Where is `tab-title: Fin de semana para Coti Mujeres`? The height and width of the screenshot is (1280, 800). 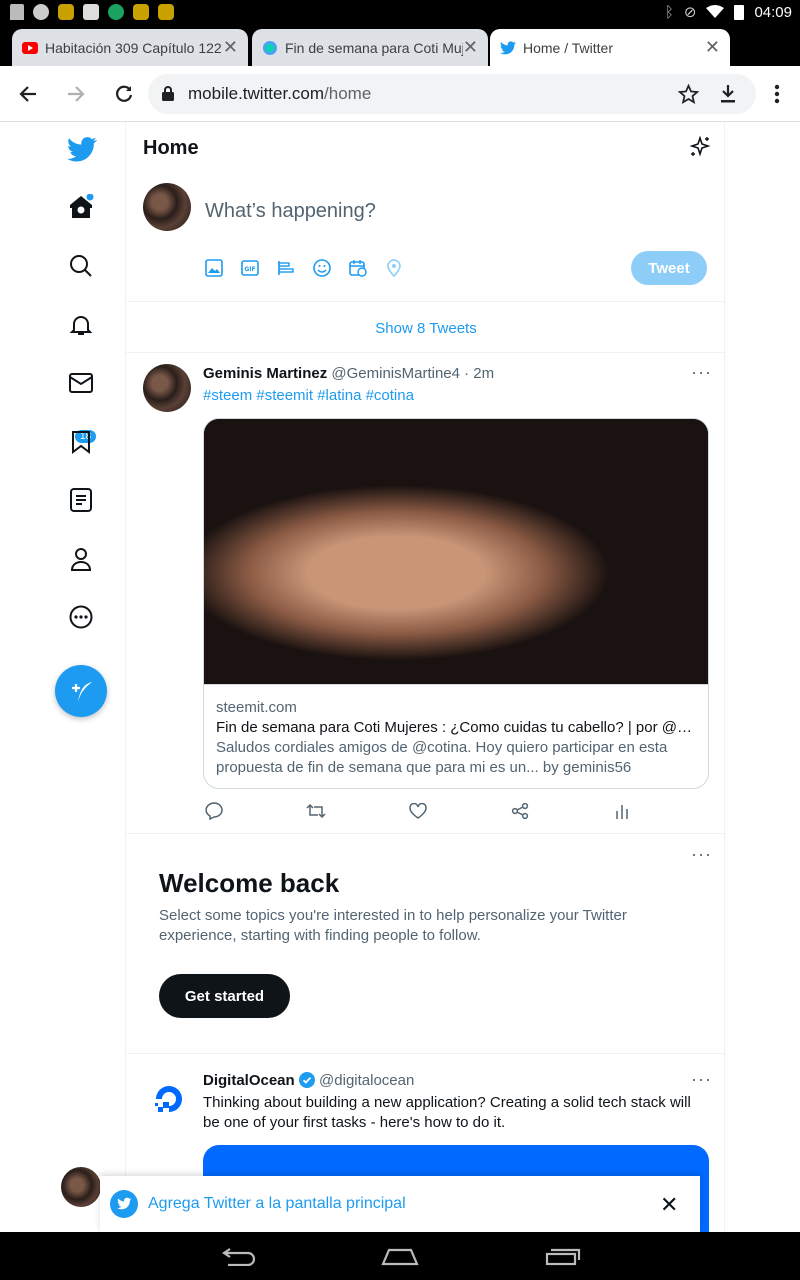 tab-title: Fin de semana para Coti Mujeres is located at coordinates (374, 47).